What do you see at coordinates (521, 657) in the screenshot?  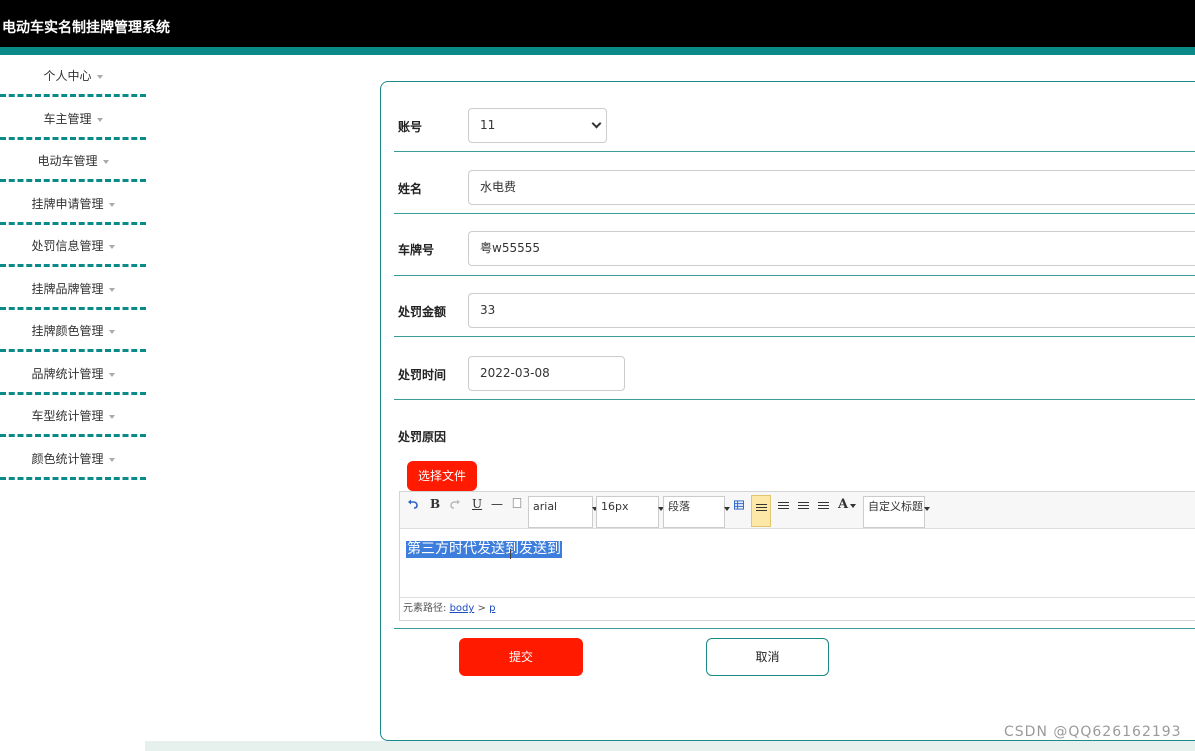 I see `submit-button: 提交` at bounding box center [521, 657].